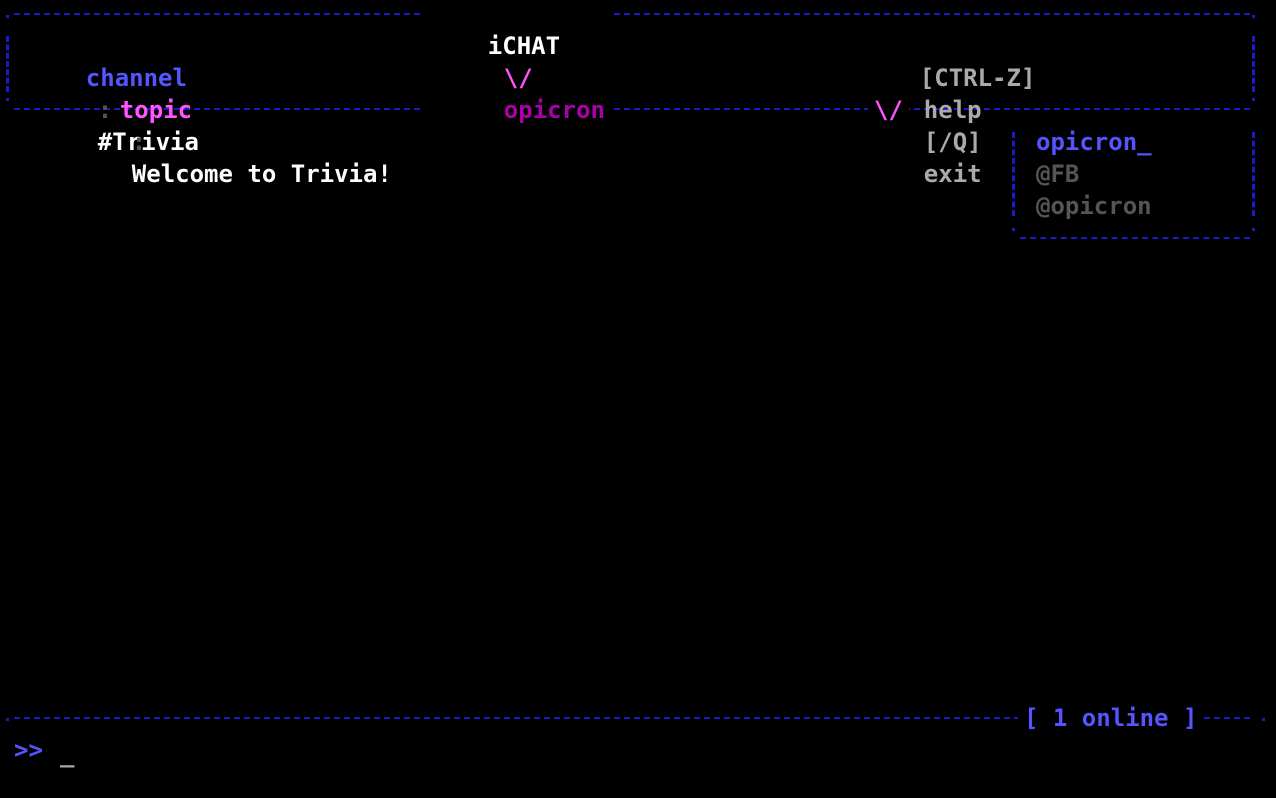 The height and width of the screenshot is (798, 1276). What do you see at coordinates (1253, 64) in the screenshot?
I see `header-right-border` at bounding box center [1253, 64].